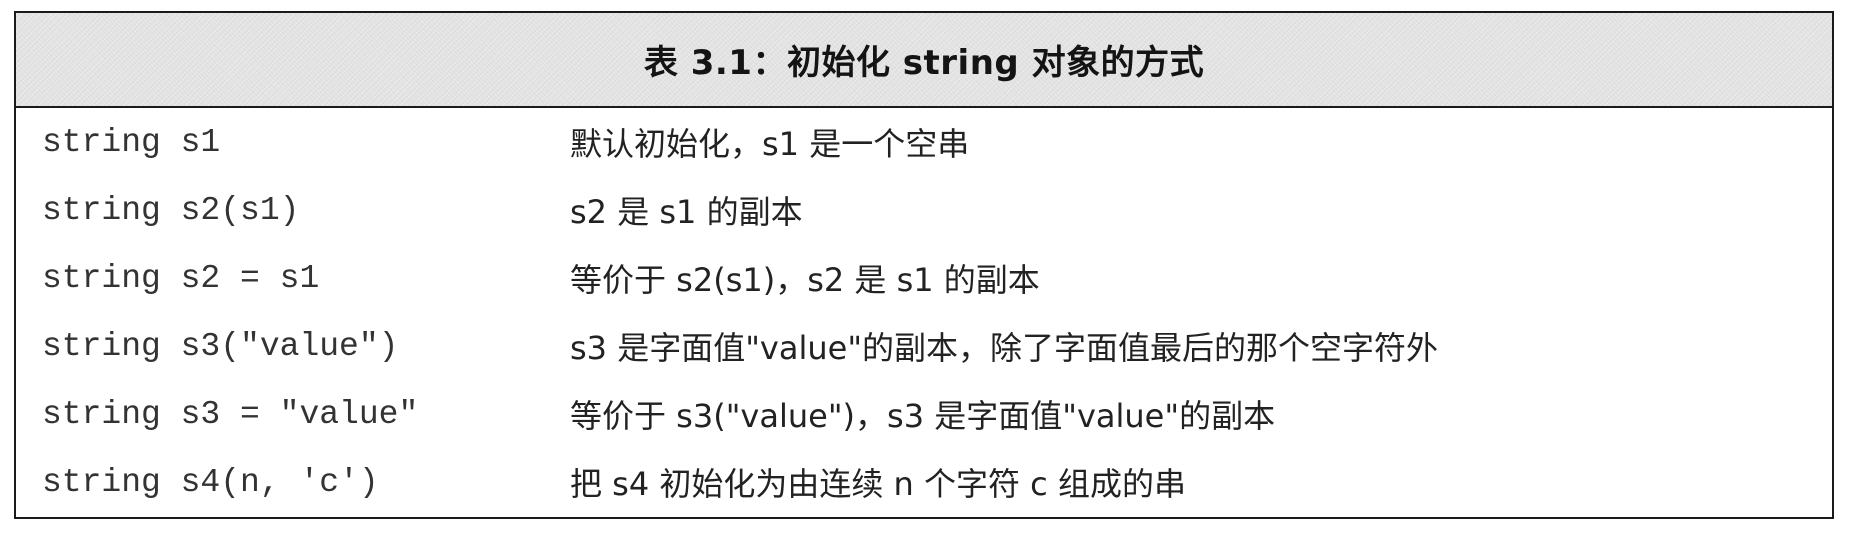  Describe the element at coordinates (924, 210) in the screenshot. I see `table-row: string s2(s1) s2 是 s1 的副本` at that location.